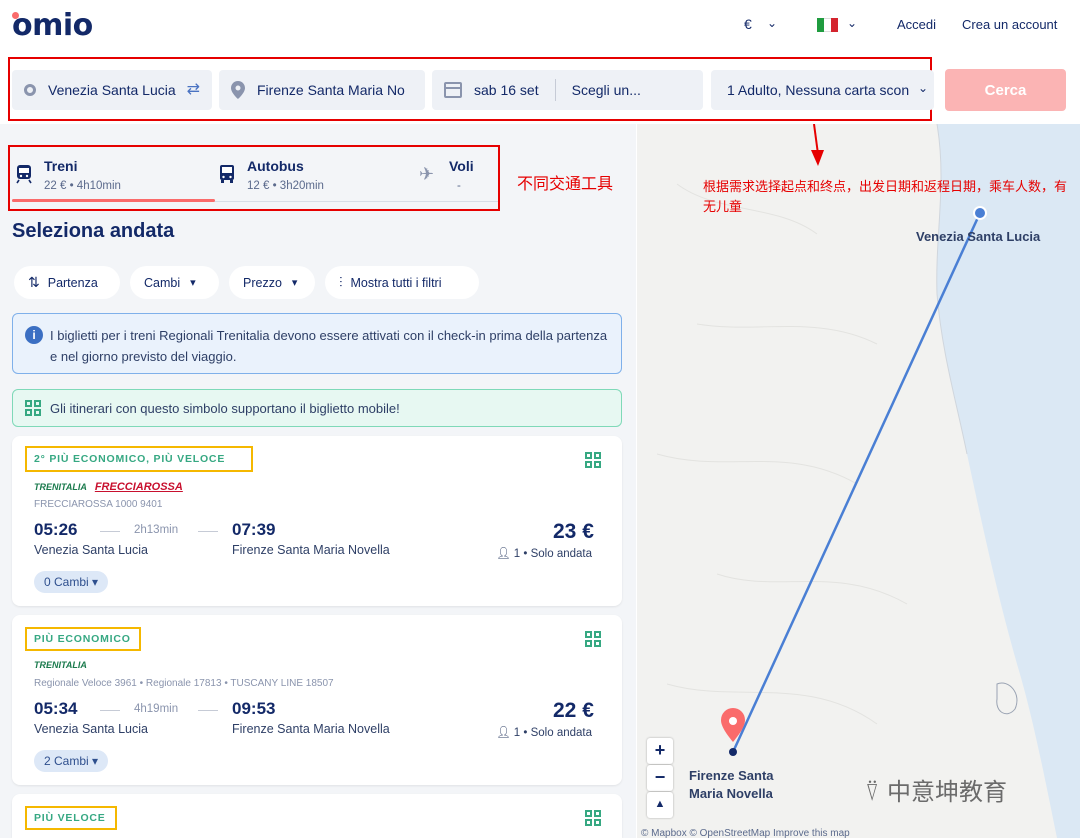 Image resolution: width=1080 pixels, height=838 pixels. I want to click on compass-icon: ▲, so click(660, 805).